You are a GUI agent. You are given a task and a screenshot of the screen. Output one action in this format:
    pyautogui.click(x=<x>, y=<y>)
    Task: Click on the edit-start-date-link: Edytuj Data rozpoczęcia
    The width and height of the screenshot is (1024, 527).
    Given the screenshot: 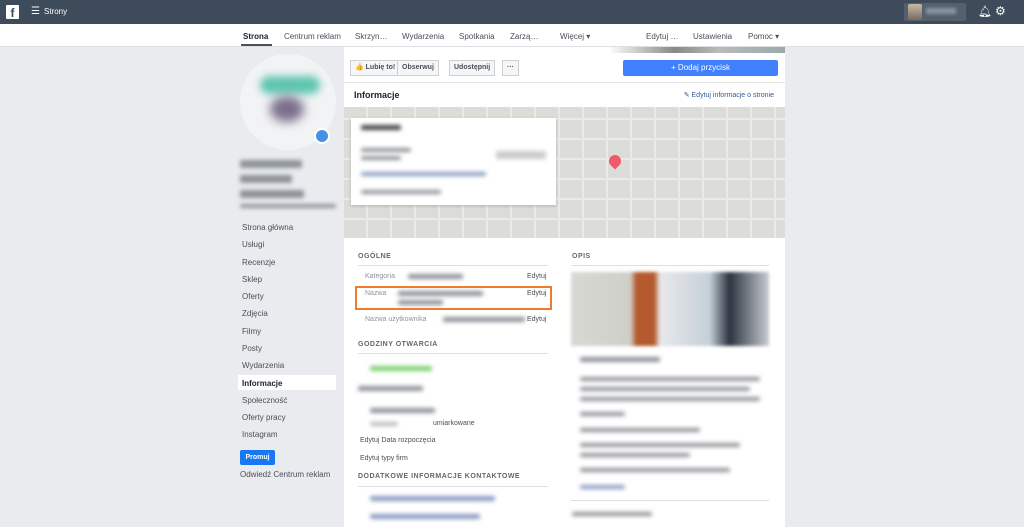 What is the action you would take?
    pyautogui.click(x=397, y=440)
    